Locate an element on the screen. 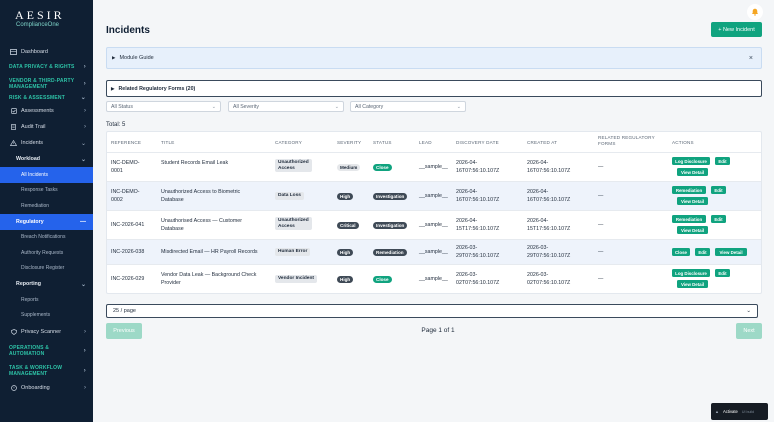 The image size is (774, 422). page-size-select: 25 / page ⌄ is located at coordinates (432, 311).